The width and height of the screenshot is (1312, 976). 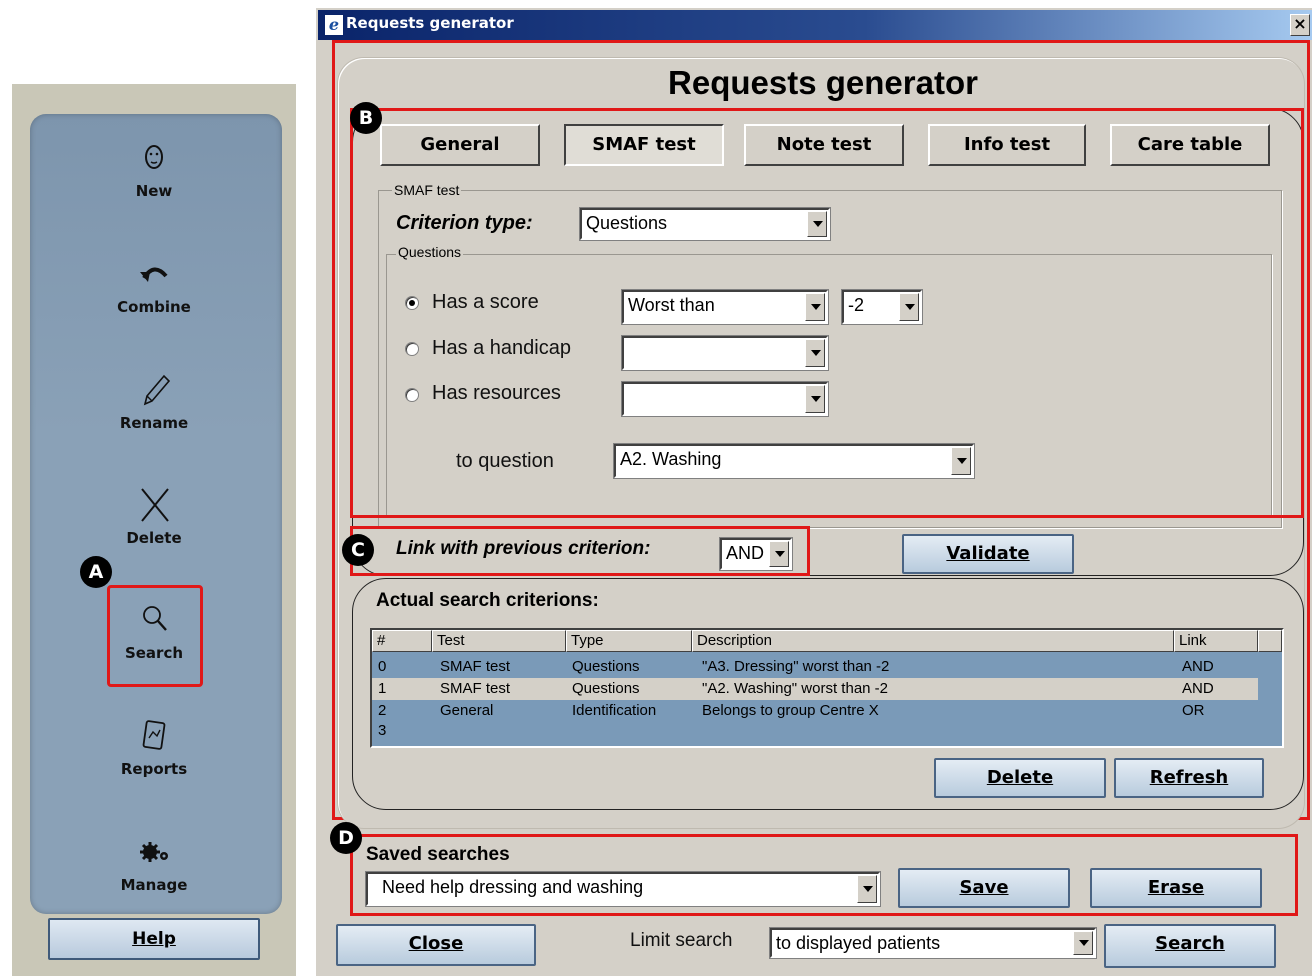 What do you see at coordinates (681, 940) in the screenshot?
I see `limit-search-label: Limit search` at bounding box center [681, 940].